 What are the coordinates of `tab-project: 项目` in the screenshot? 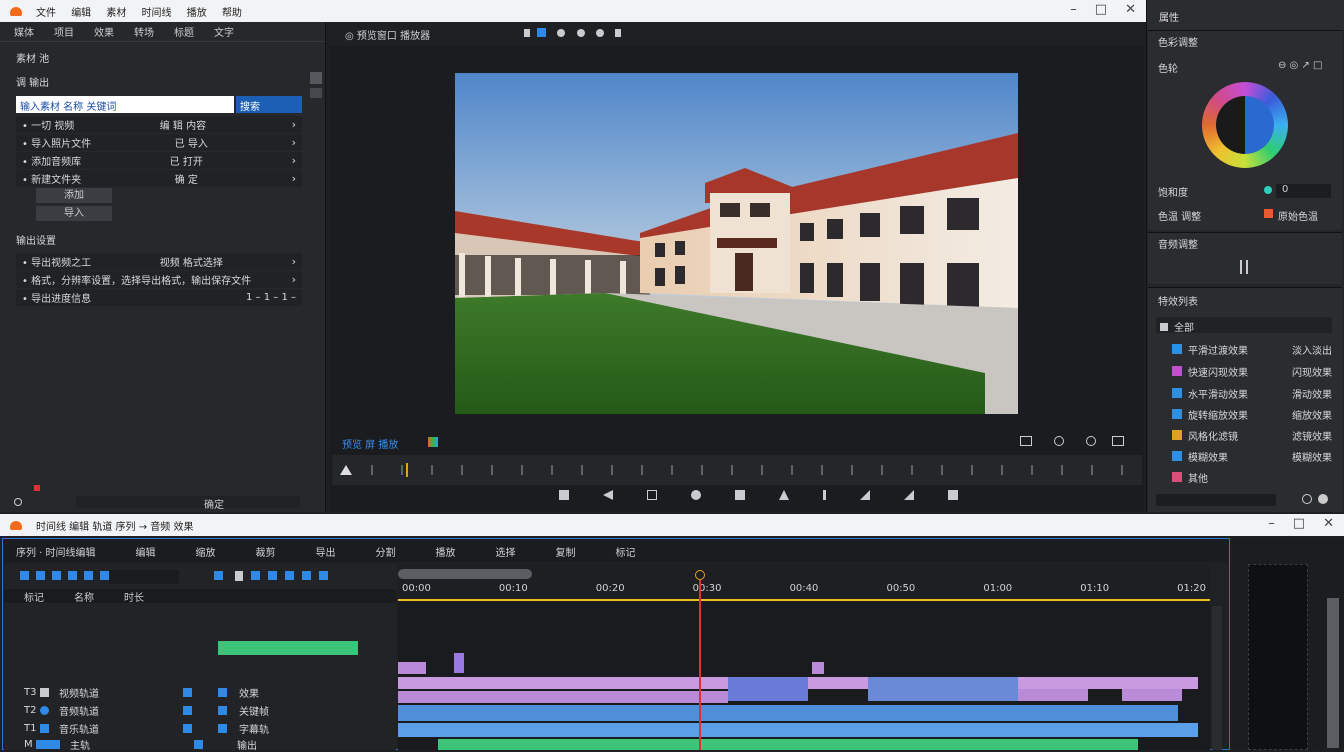 It's located at (64, 31).